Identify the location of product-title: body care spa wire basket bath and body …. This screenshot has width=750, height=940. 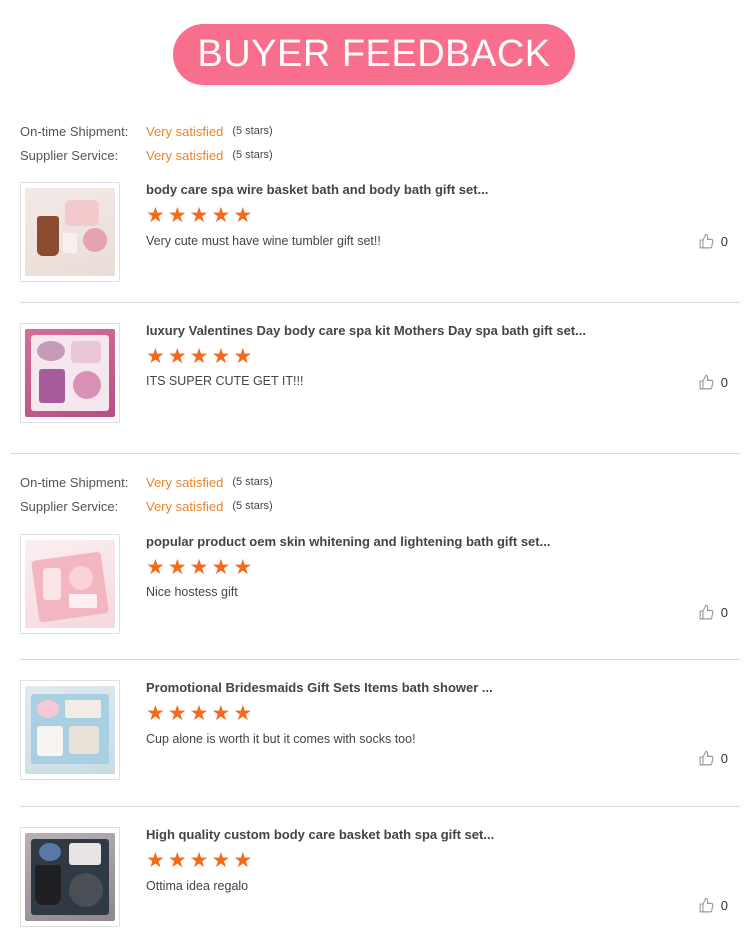
(317, 189).